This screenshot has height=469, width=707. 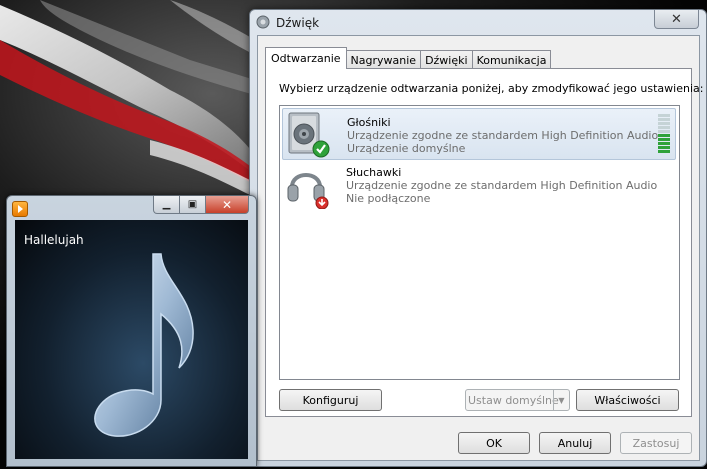 I want to click on tab-sounds: Dźwięki, so click(x=446, y=59).